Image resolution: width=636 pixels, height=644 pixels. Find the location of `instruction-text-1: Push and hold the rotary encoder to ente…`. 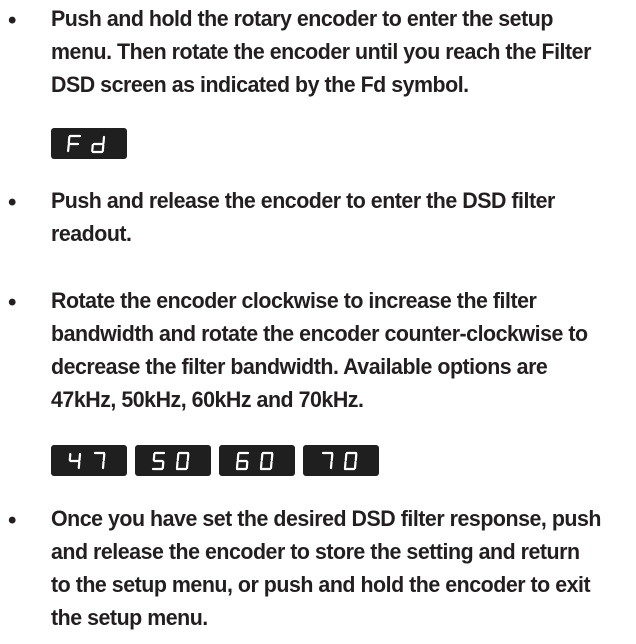

instruction-text-1: Push and hold the rotary encoder to ente… is located at coordinates (321, 51).